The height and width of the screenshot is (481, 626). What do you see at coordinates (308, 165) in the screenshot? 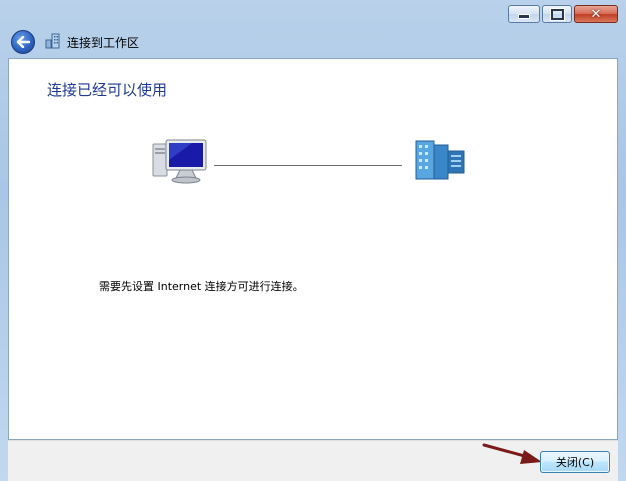
I see `connection-line` at bounding box center [308, 165].